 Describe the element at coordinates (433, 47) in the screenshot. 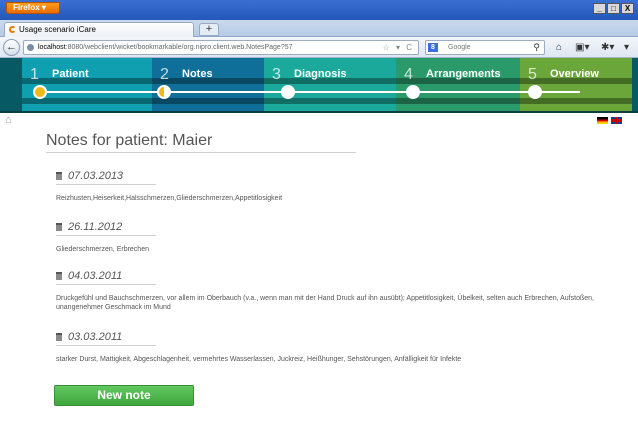

I see `google-search-engine-icon: 8` at that location.